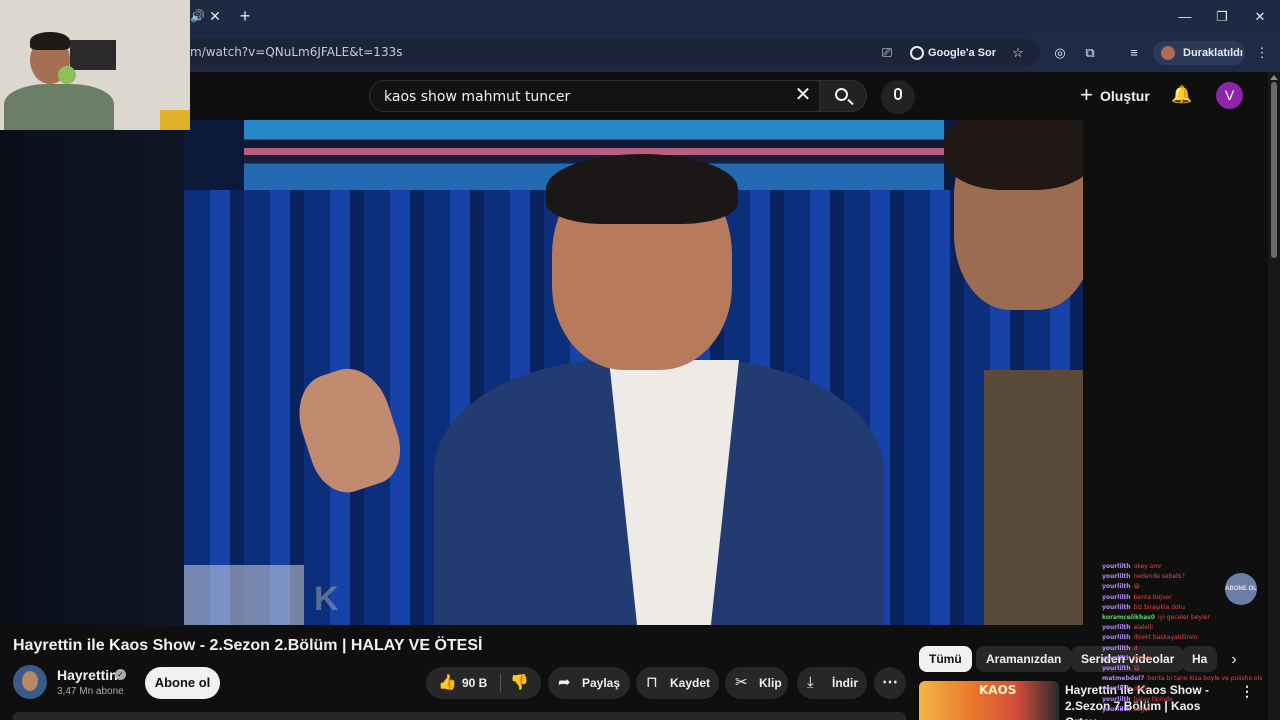  Describe the element at coordinates (954, 53) in the screenshot. I see `google-sor-button: Google'a Sor` at that location.